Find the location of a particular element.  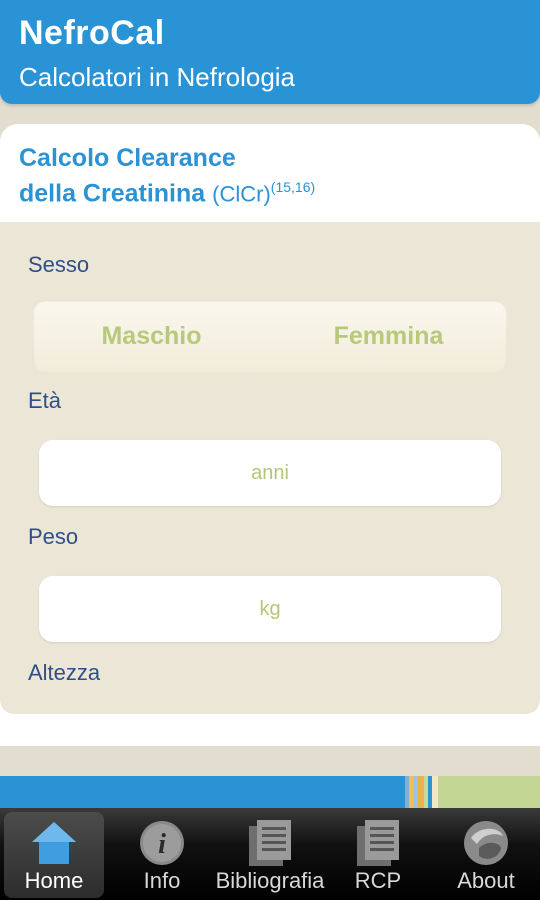

tab-bibliografia: Bibliografia is located at coordinates (270, 855).